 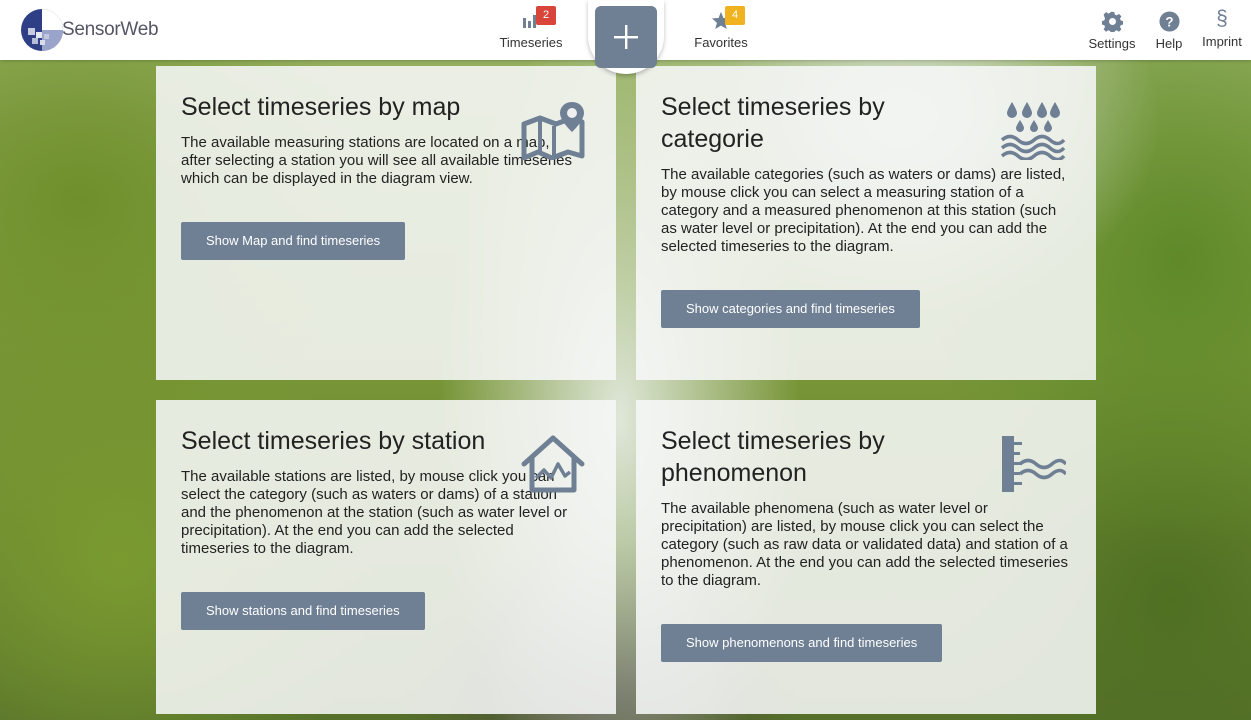 I want to click on nav-help-label: Help, so click(x=1169, y=43).